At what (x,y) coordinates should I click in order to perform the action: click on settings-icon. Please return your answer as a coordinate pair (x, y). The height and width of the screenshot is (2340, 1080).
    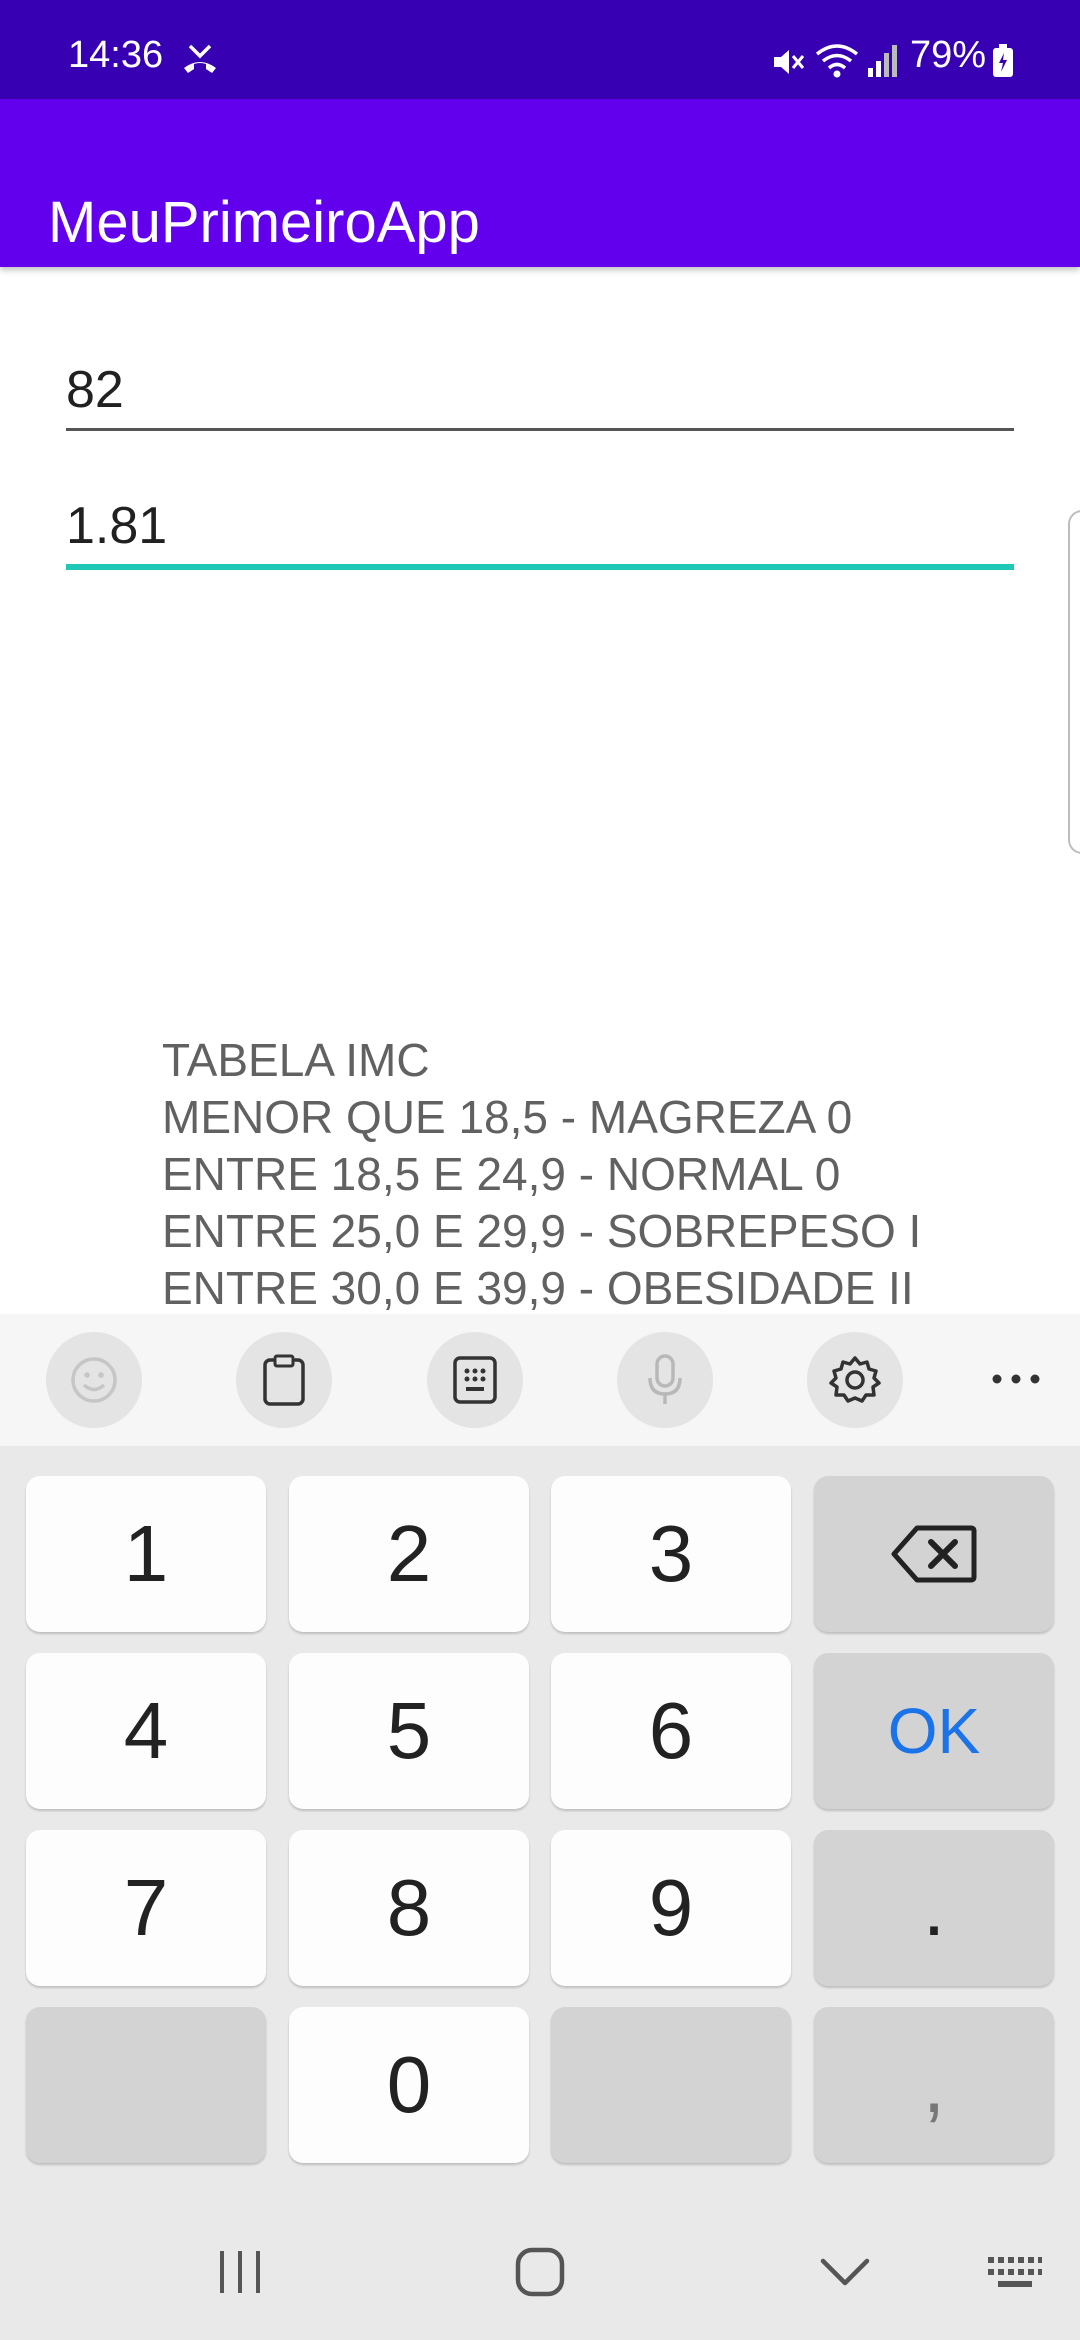
    Looking at the image, I should click on (855, 1380).